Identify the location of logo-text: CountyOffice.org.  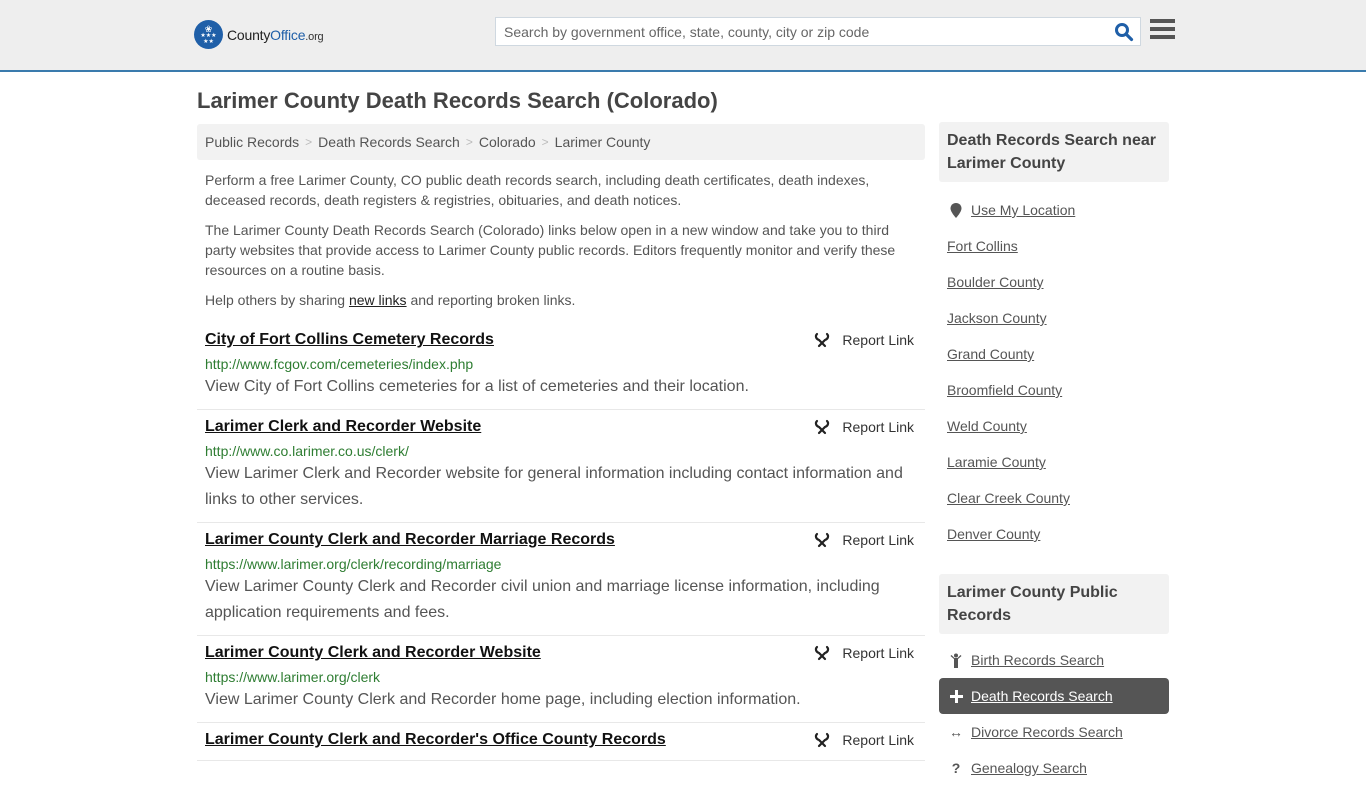
(275, 34).